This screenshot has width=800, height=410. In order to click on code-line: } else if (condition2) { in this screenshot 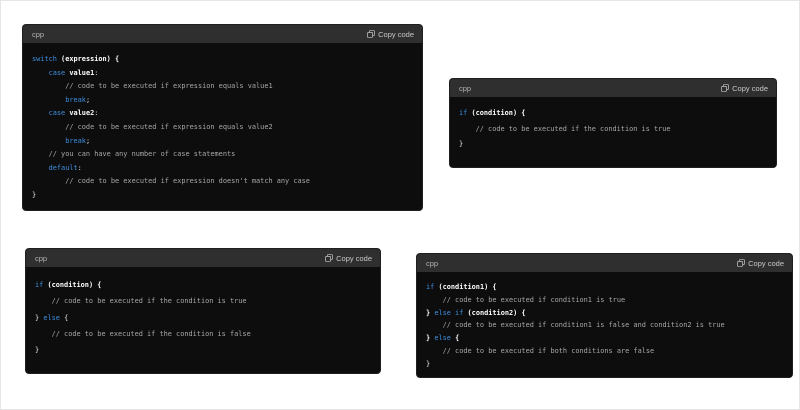, I will do `click(604, 313)`.